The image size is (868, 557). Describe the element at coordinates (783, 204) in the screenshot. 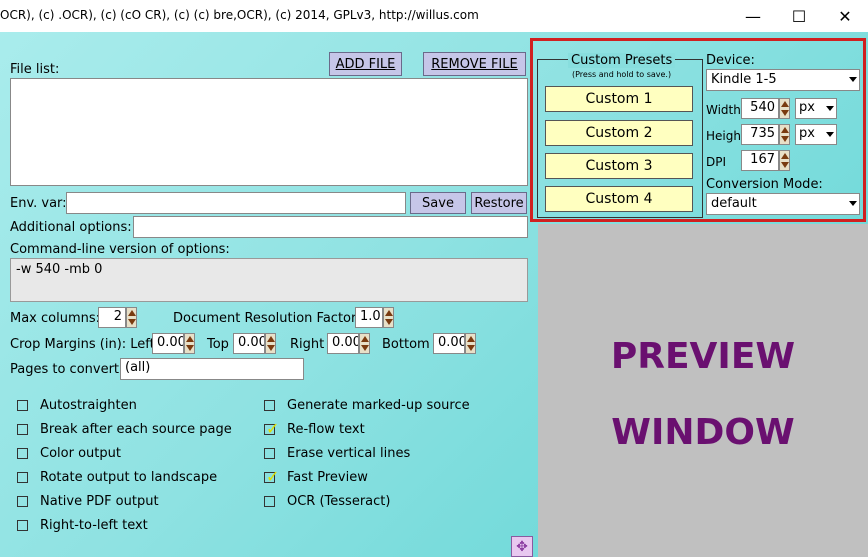

I see `conversion-mode-select: default` at that location.